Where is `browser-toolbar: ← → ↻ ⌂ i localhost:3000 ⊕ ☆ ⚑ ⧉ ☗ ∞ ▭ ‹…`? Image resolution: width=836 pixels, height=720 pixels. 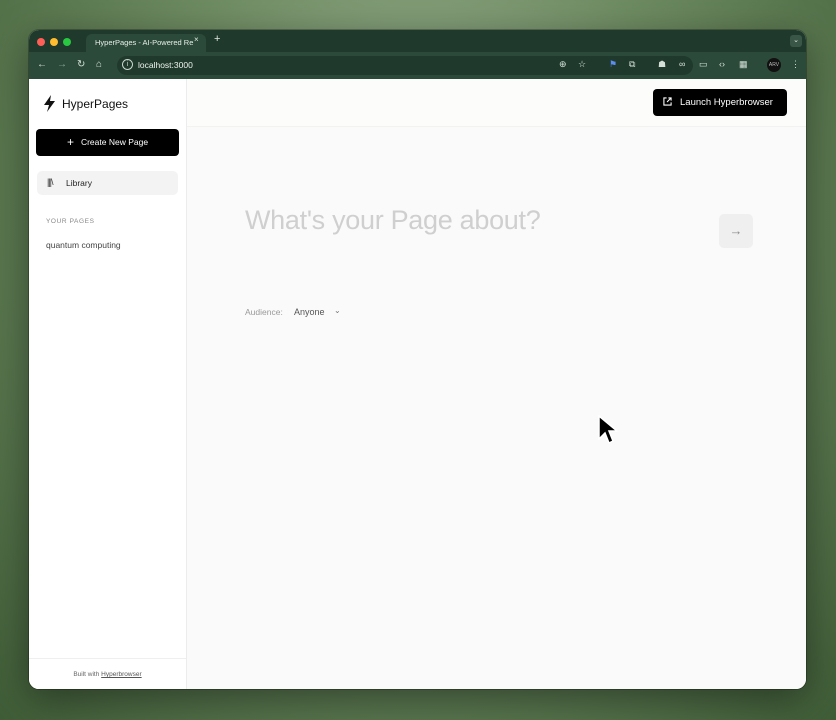 browser-toolbar: ← → ↻ ⌂ i localhost:3000 ⊕ ☆ ⚑ ⧉ ☗ ∞ ▭ ‹… is located at coordinates (417, 65).